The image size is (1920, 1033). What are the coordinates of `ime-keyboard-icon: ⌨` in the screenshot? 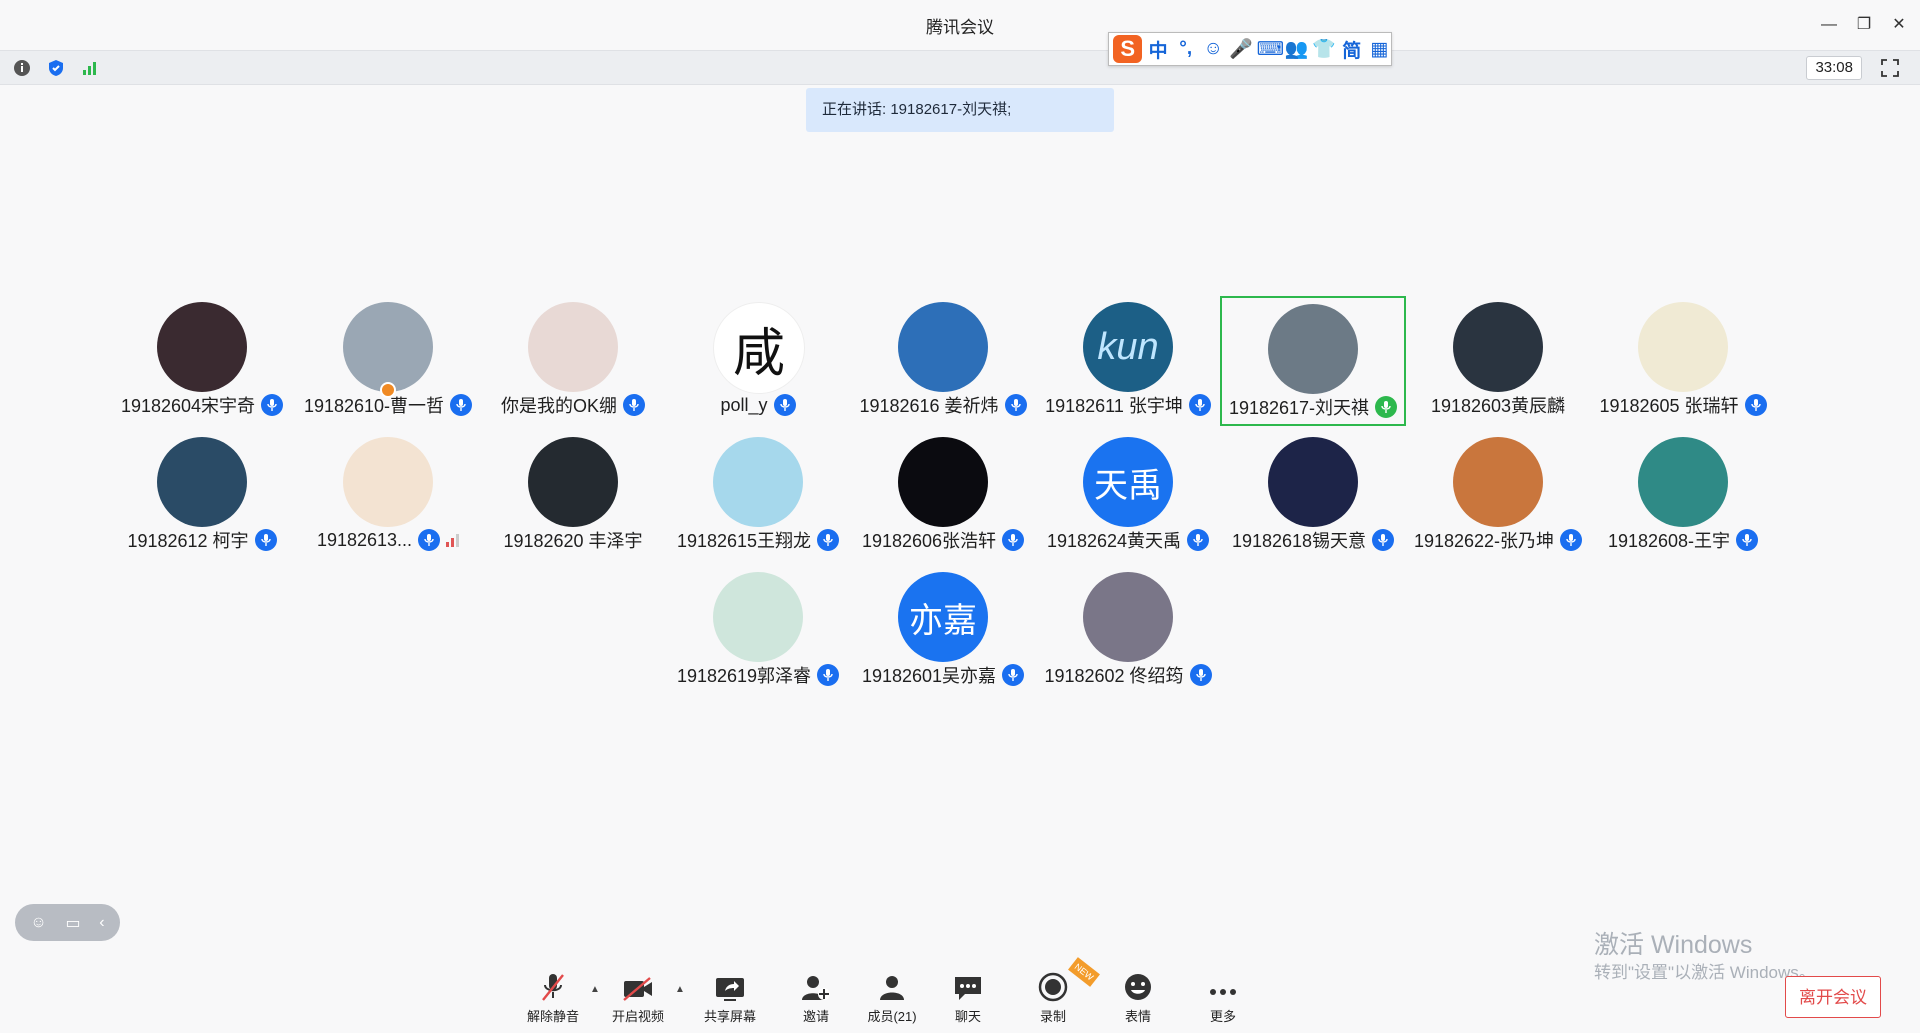 It's located at (1270, 49).